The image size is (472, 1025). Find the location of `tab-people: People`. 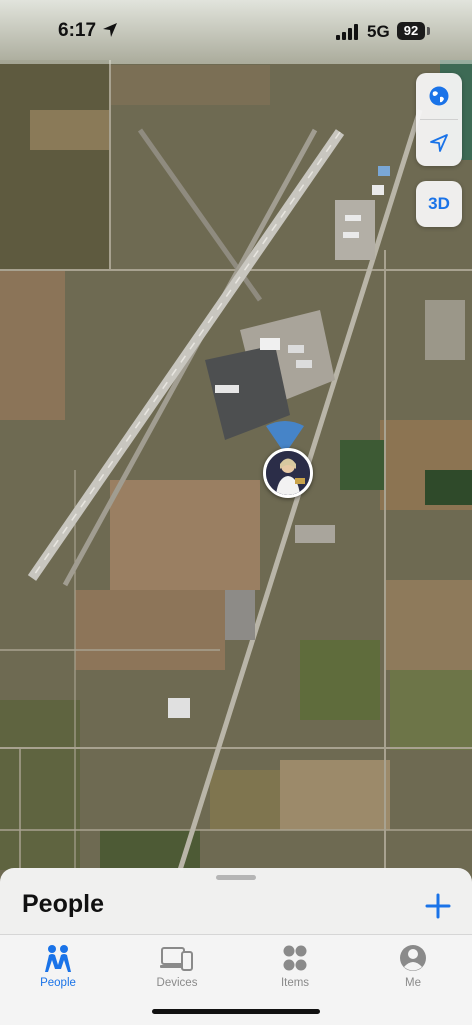

tab-people: People is located at coordinates (58, 966).